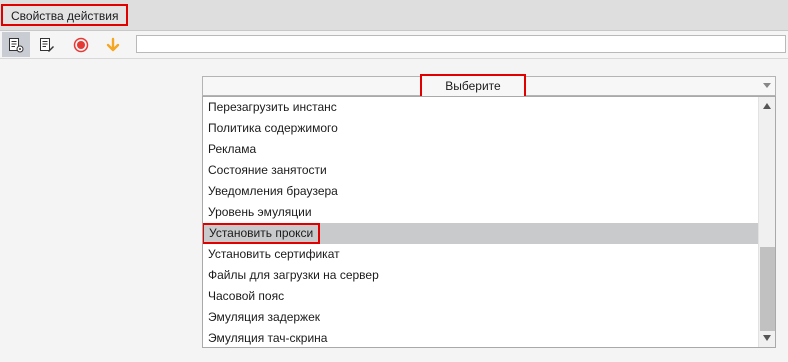 Image resolution: width=788 pixels, height=362 pixels. I want to click on list-item: Реклама, so click(481, 149).